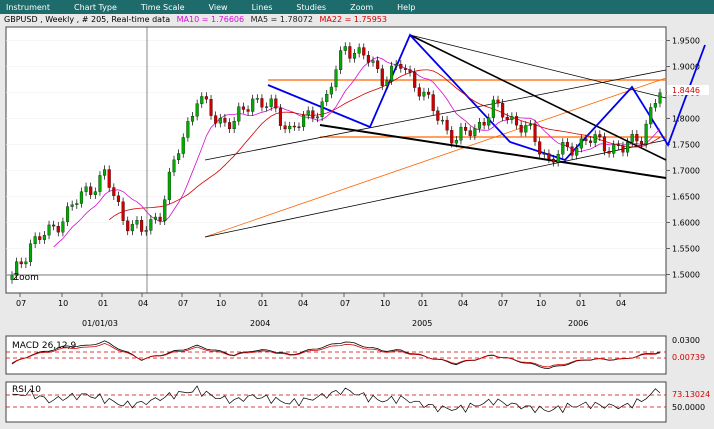  I want to click on y-tick-label: 1.5500, so click(686, 248).